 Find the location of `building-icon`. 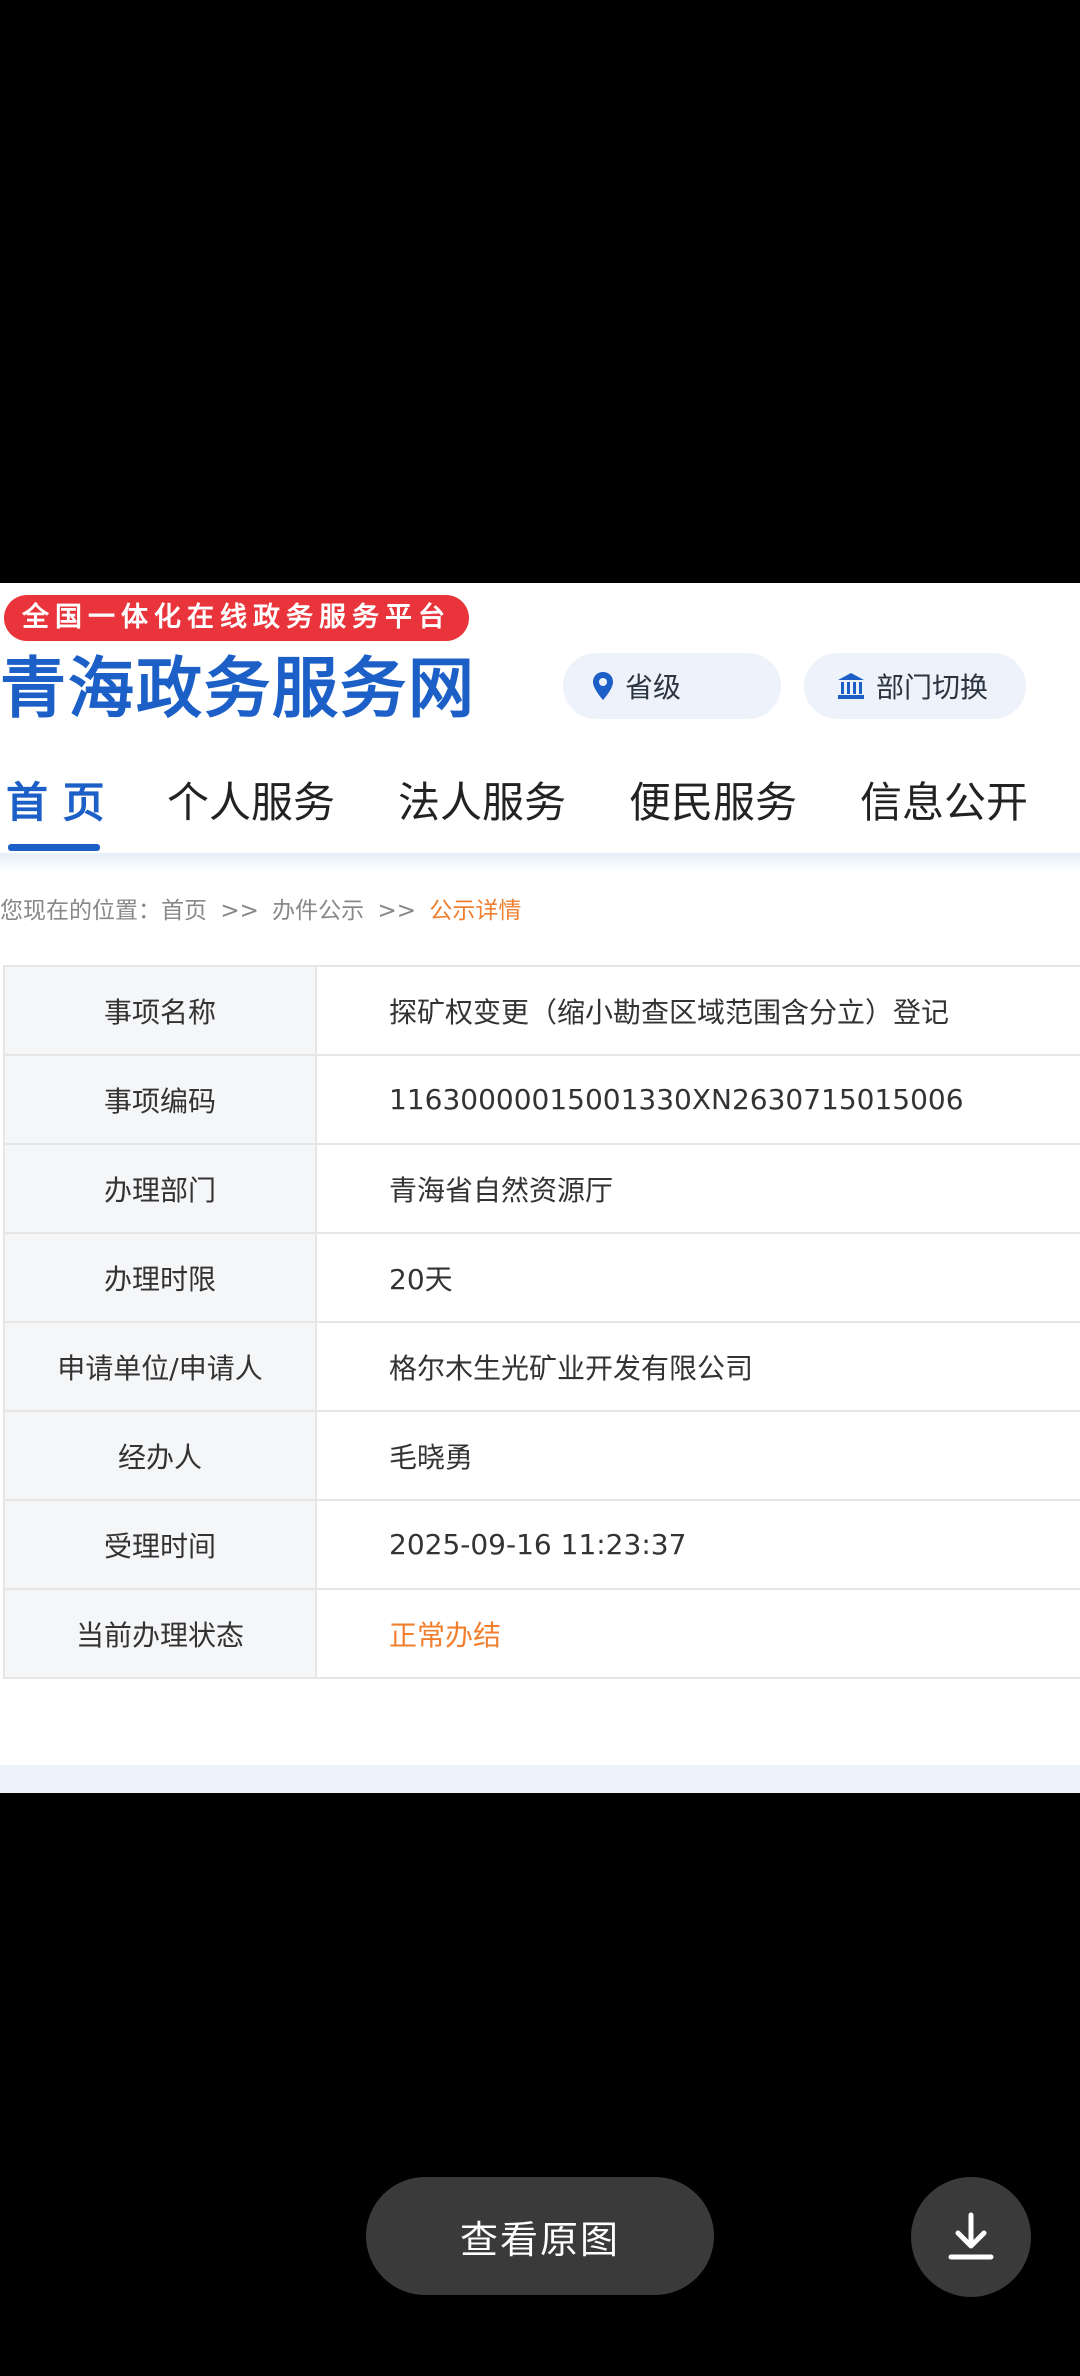

building-icon is located at coordinates (851, 686).